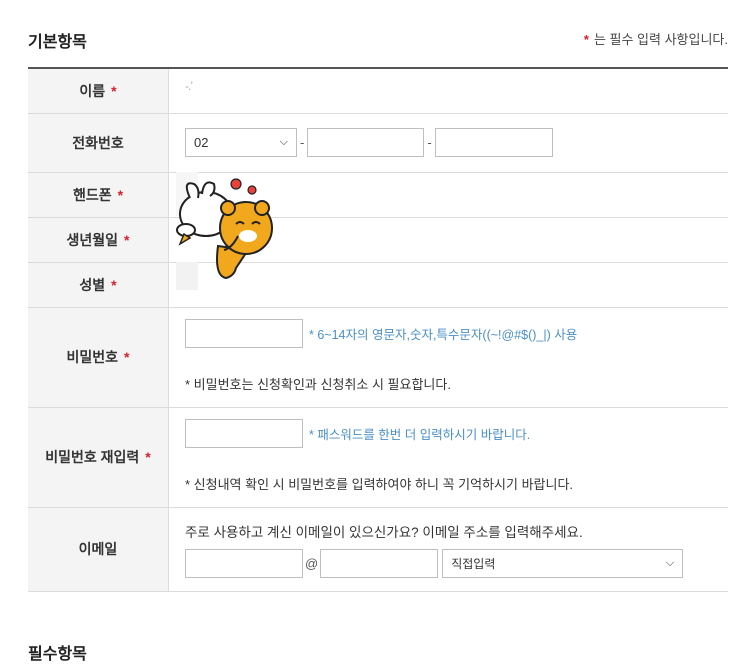  I want to click on password-confirm-note: * 신청내역 확인 시 비밀번호를 입력하여야 하니 꼭 기억하시기 바랍니다., so click(379, 484).